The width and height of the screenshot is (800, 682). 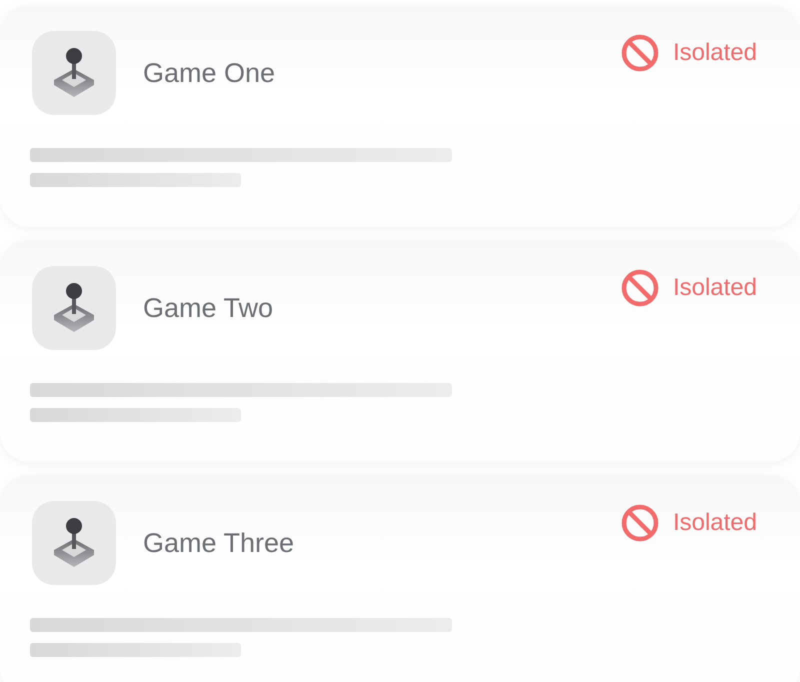 What do you see at coordinates (209, 73) in the screenshot?
I see `game-title: Game One` at bounding box center [209, 73].